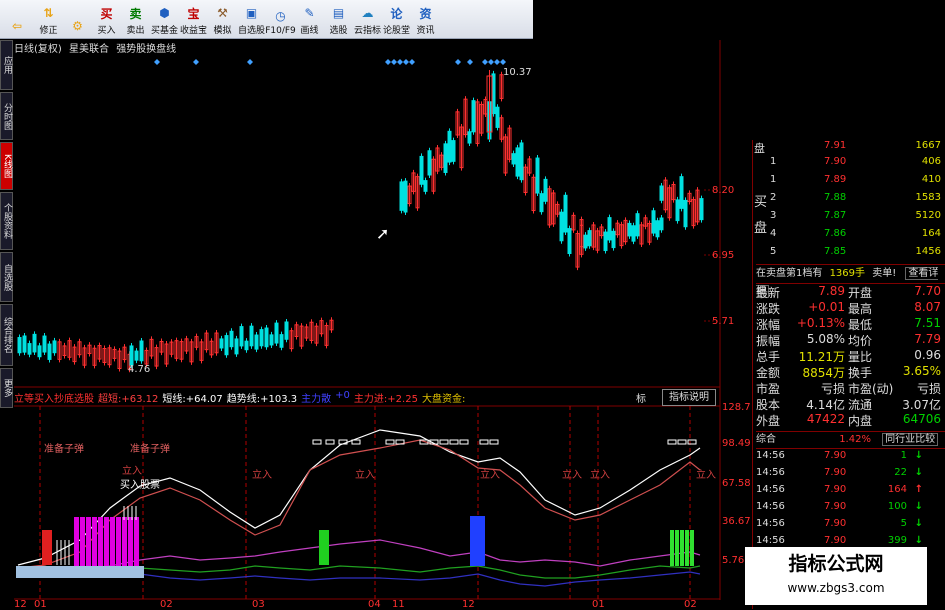  Describe the element at coordinates (309, 13) in the screenshot. I see `pencil-icon: ✎` at that location.